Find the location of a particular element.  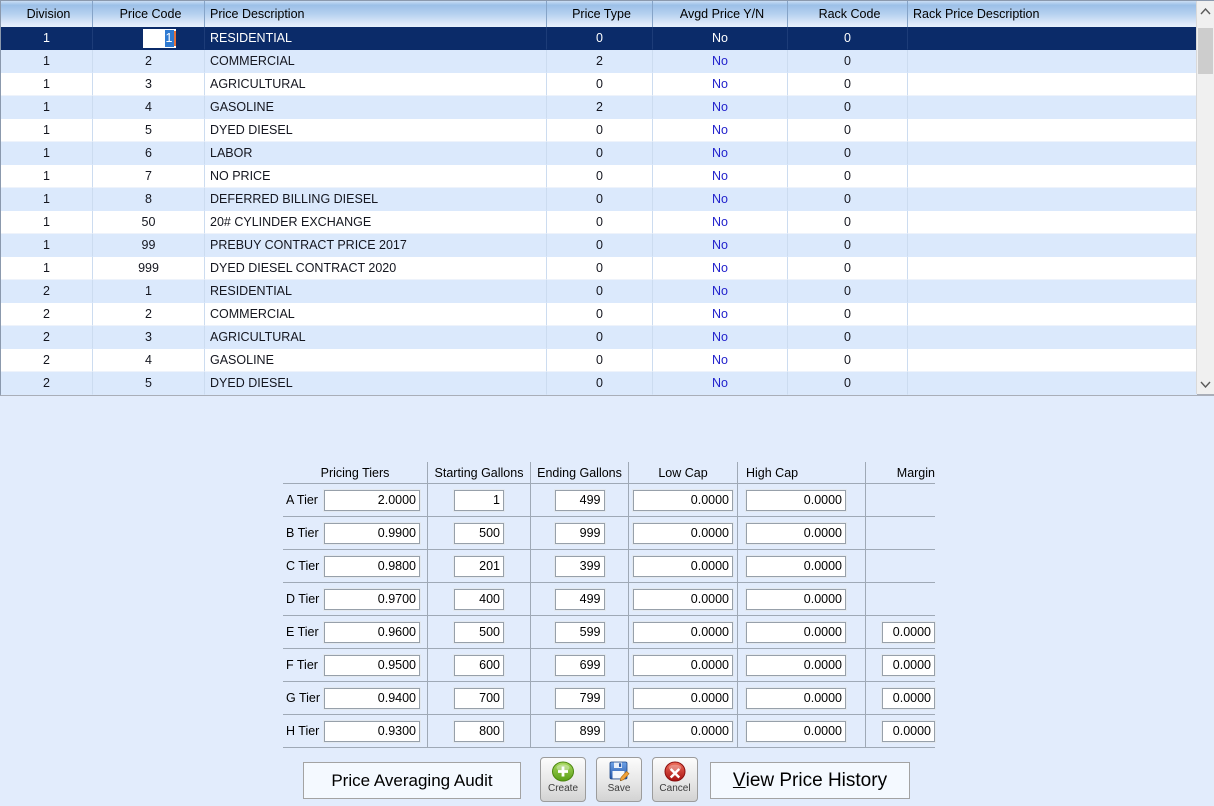

e-tier-ending-gallons-input is located at coordinates (579, 632).